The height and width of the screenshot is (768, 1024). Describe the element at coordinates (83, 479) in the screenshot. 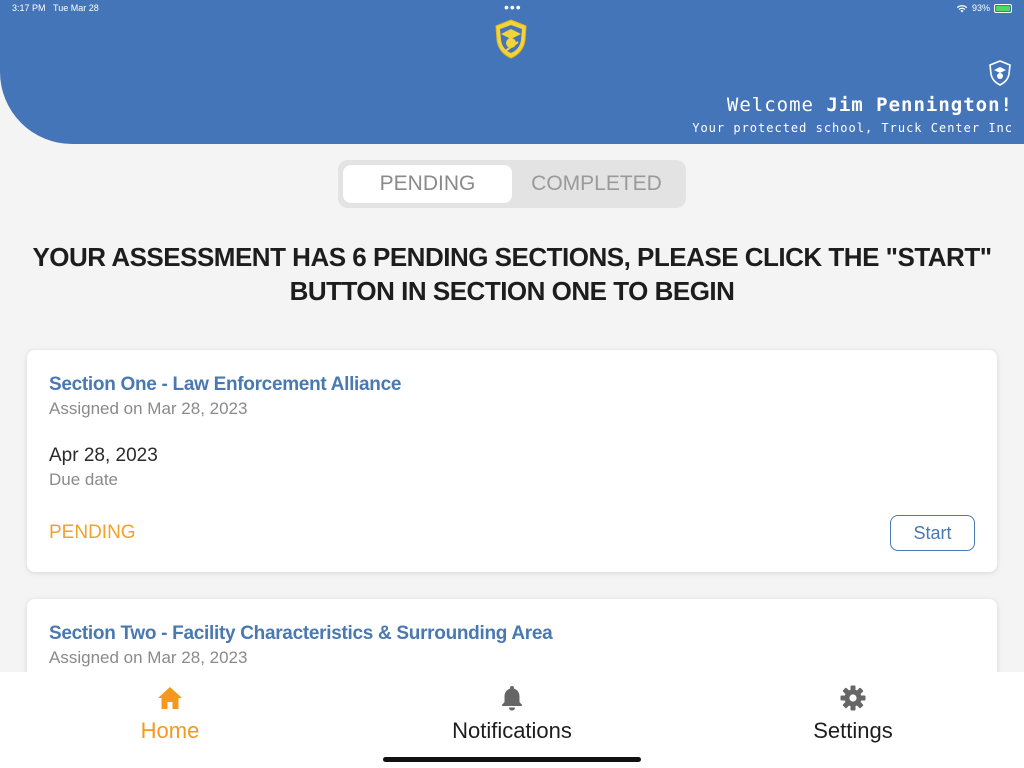

I see `due-date-label: Due date` at that location.